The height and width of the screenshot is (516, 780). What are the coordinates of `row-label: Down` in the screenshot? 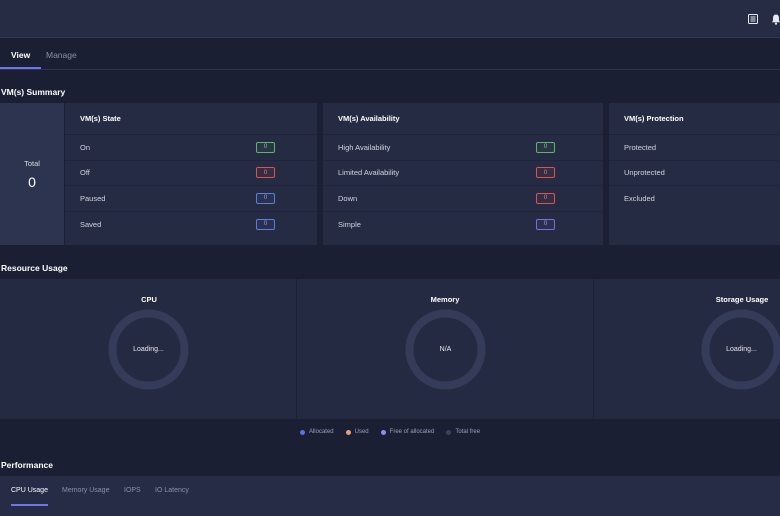 It's located at (348, 198).